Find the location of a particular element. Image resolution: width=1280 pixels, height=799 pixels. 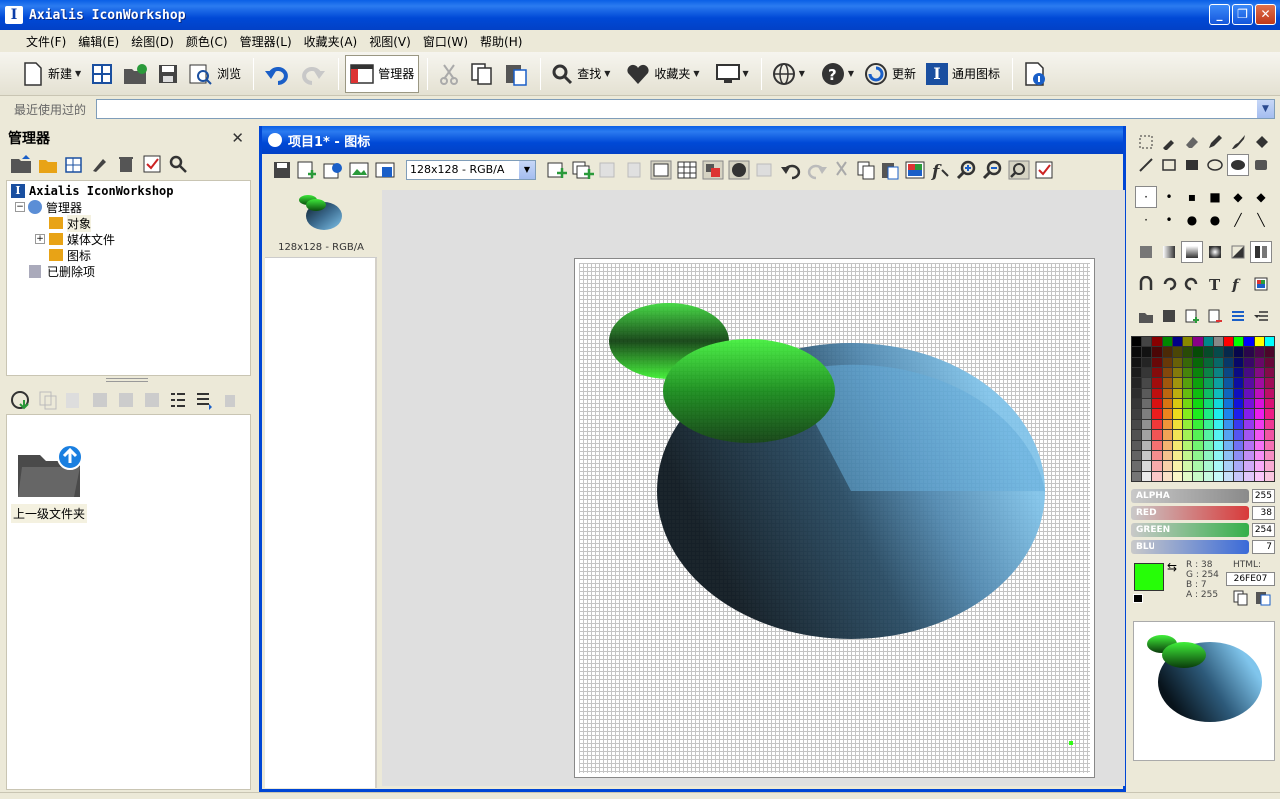

new-image-icon is located at coordinates (307, 170).